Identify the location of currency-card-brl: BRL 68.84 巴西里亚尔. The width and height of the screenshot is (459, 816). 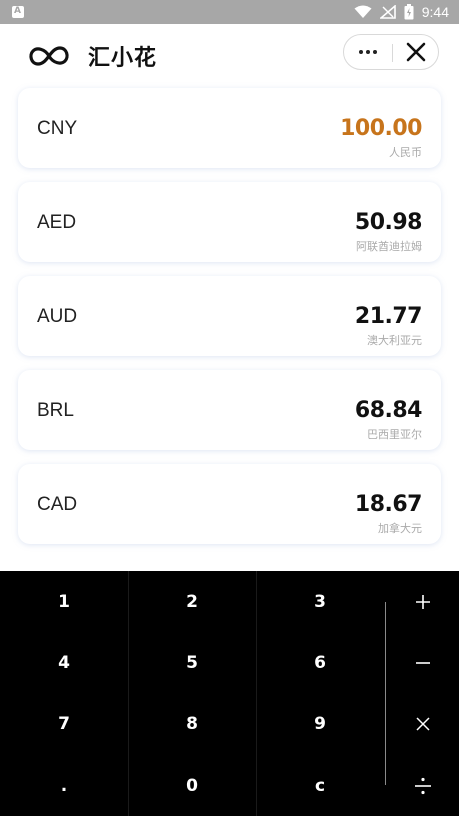
(229, 410).